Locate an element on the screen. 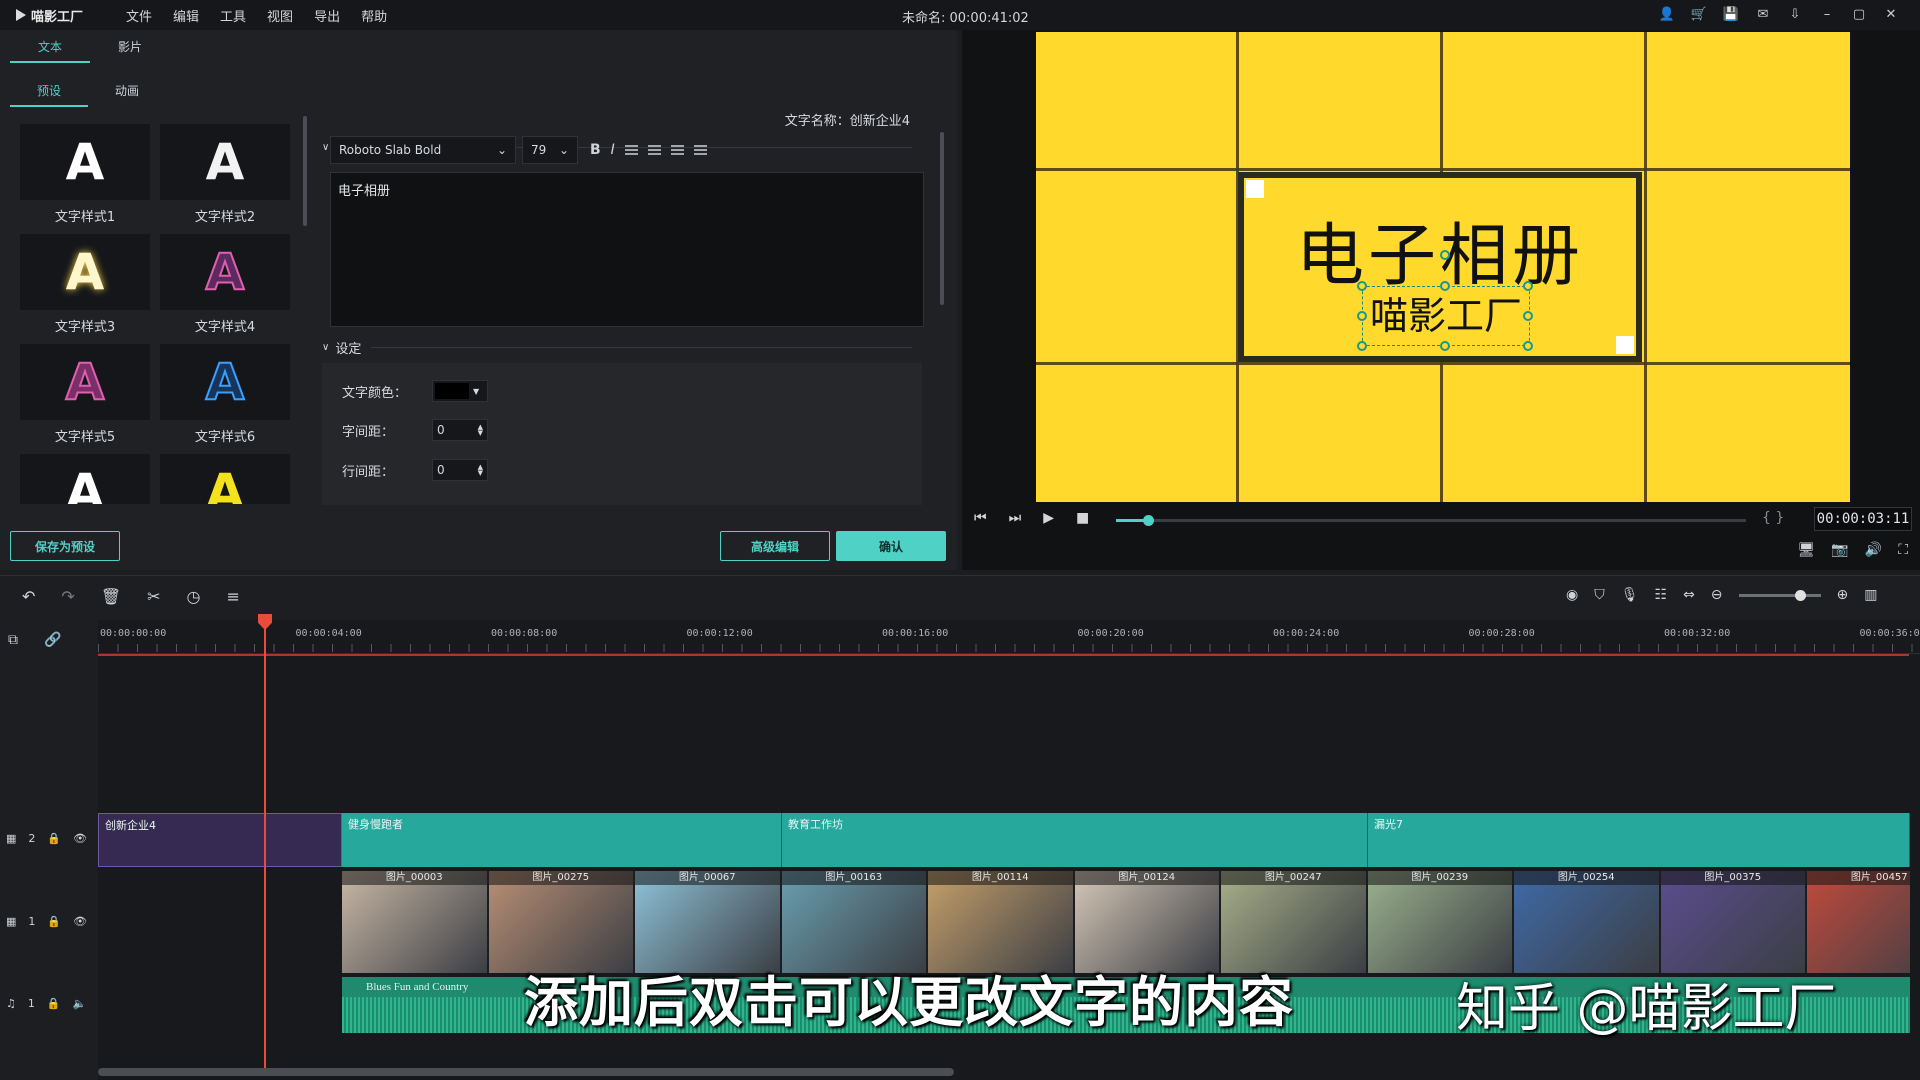  letter-spacing-stepper: 0 ▲ ▼ is located at coordinates (460, 430).